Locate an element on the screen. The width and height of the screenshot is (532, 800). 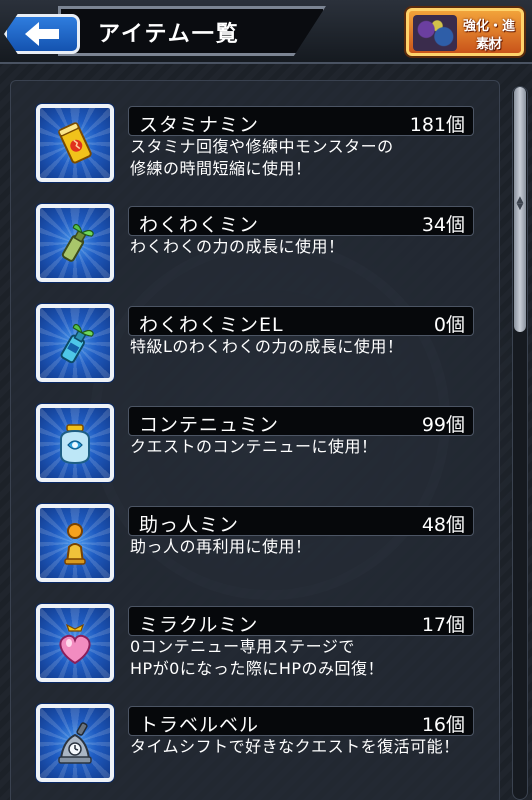
list-item: コンテニュミン 99個 クエストのコンテニューに使用！ is located at coordinates (258, 443).